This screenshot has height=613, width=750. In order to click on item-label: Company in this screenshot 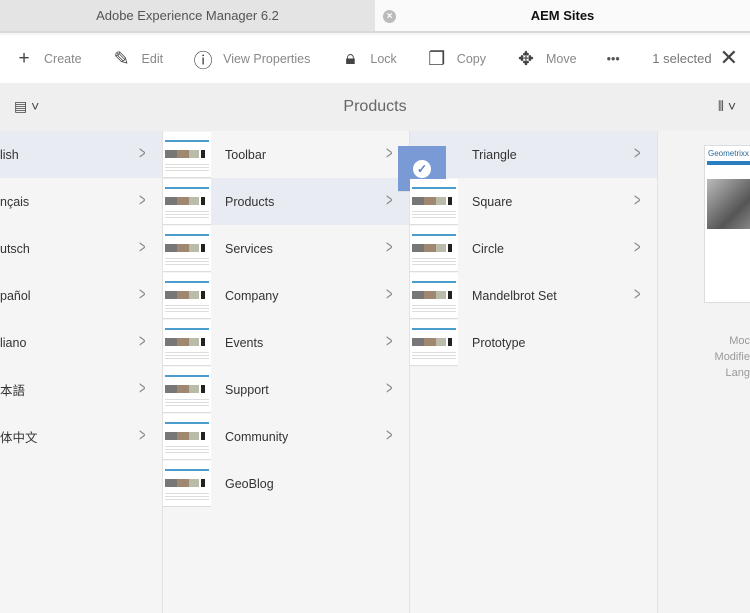, I will do `click(252, 295)`.